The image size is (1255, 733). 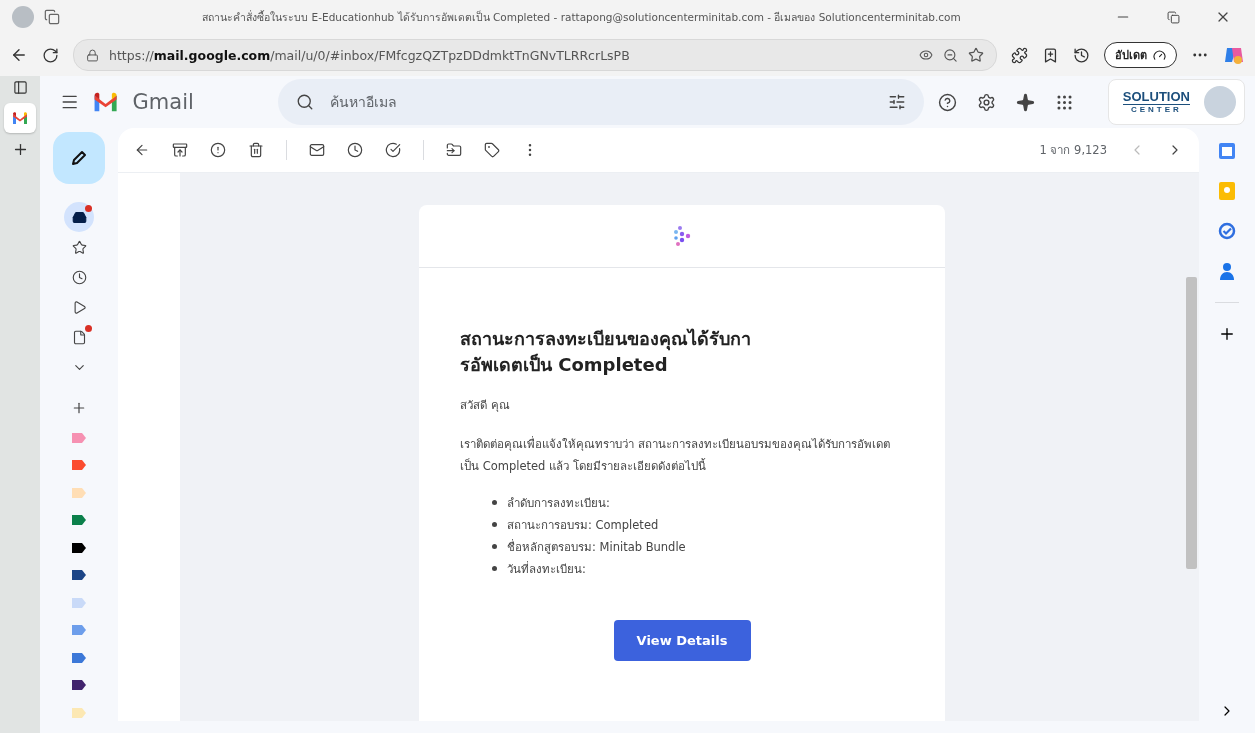 I want to click on help-icon, so click(x=947, y=102).